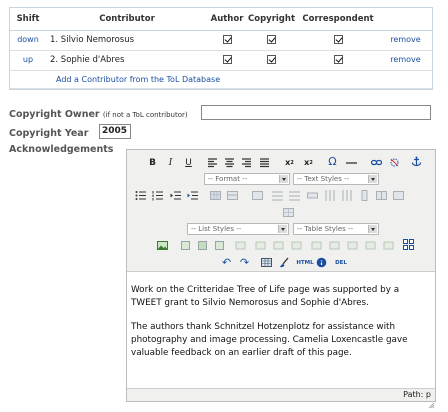  What do you see at coordinates (162, 245) in the screenshot?
I see `image-icon` at bounding box center [162, 245].